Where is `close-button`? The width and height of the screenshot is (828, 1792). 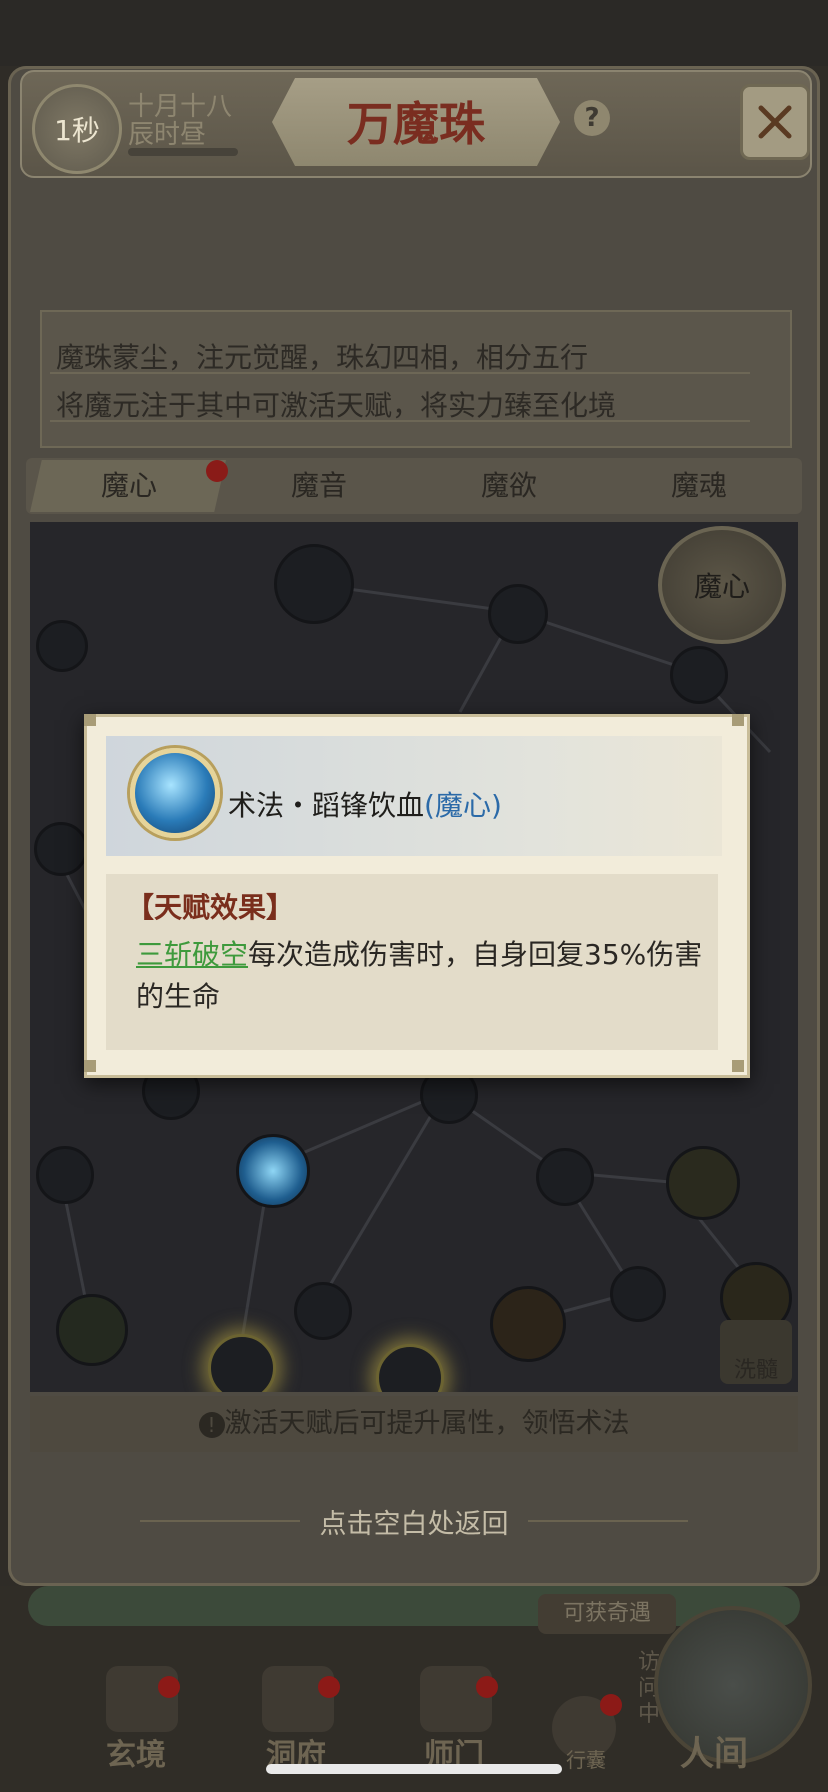
close-button is located at coordinates (775, 122).